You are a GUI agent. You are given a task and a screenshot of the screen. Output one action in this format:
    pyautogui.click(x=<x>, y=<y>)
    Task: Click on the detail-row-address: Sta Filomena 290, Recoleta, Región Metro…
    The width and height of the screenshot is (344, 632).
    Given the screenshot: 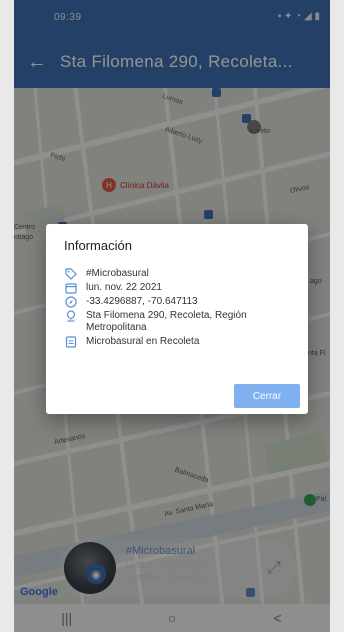 What is the action you would take?
    pyautogui.click(x=180, y=322)
    